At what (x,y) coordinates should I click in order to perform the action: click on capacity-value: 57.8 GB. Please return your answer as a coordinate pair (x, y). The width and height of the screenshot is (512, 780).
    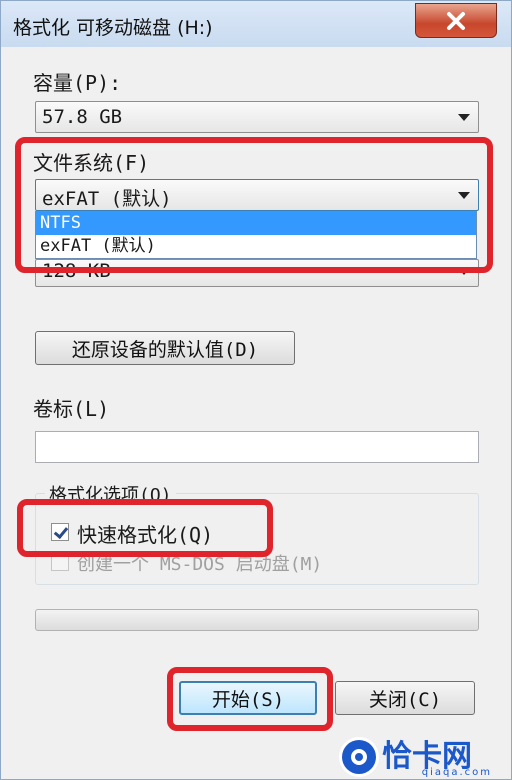
    Looking at the image, I should click on (82, 117).